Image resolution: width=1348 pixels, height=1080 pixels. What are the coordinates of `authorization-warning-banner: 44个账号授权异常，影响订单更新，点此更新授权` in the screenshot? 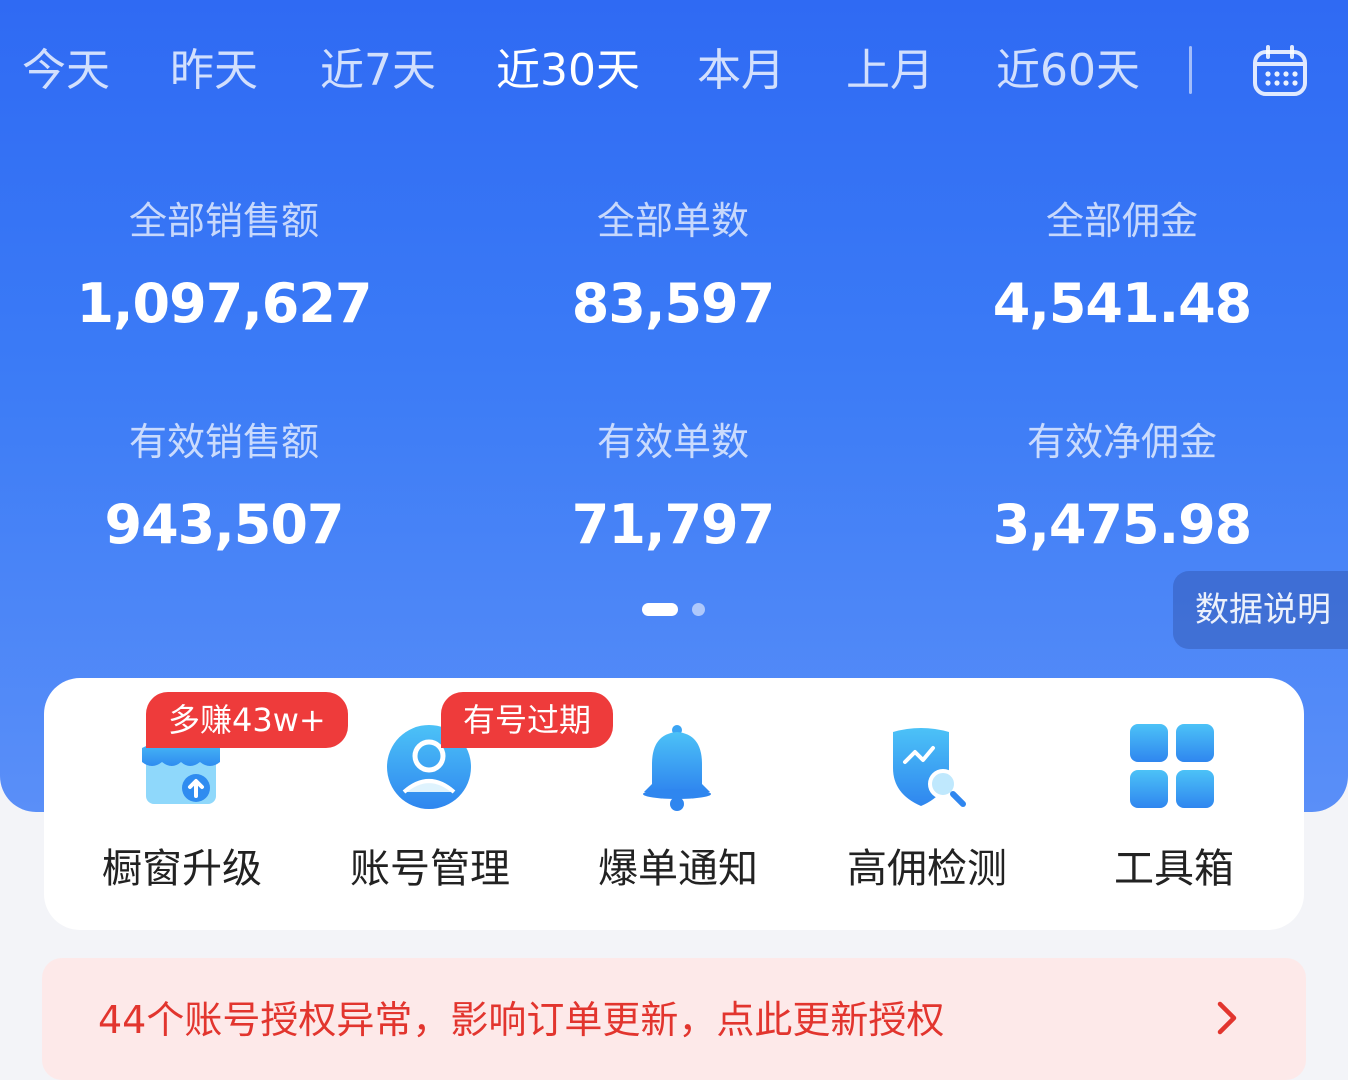 It's located at (674, 1019).